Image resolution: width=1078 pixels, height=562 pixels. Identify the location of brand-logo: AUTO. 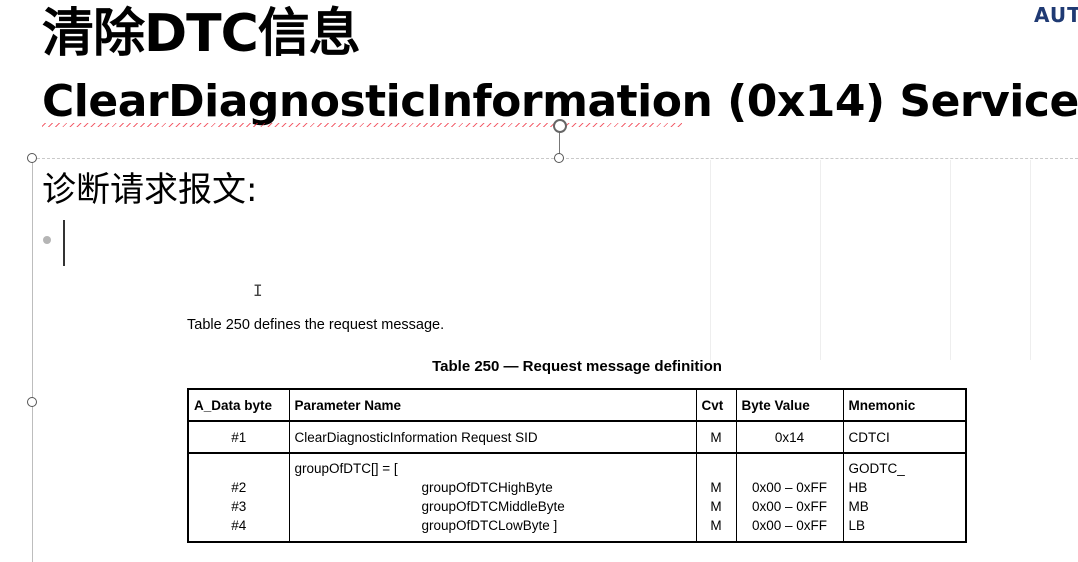
(1056, 15).